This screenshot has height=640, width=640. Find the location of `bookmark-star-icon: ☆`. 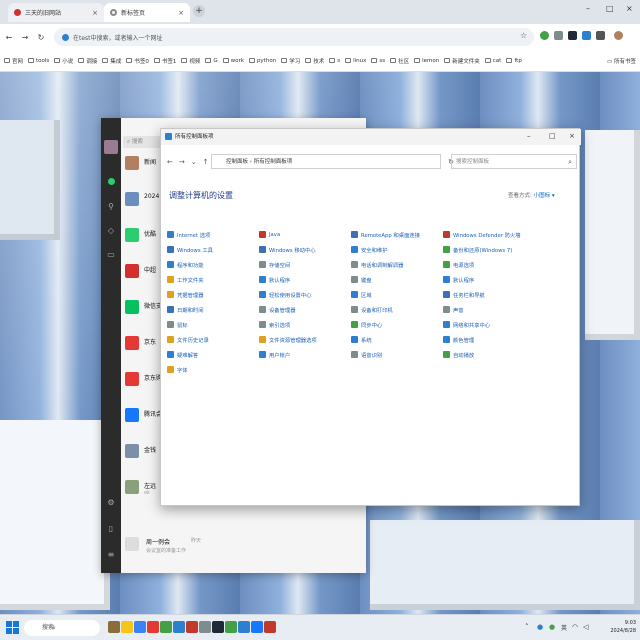

bookmark-star-icon: ☆ is located at coordinates (523, 35).